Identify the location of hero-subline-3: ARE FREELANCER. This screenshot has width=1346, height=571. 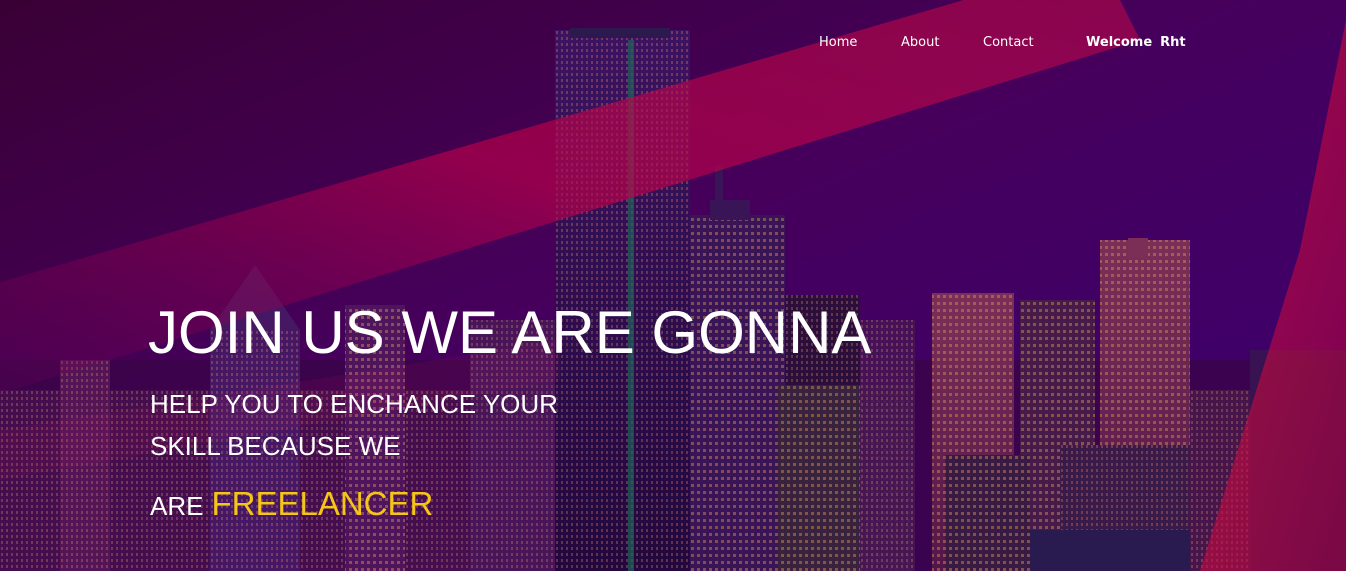
(292, 503).